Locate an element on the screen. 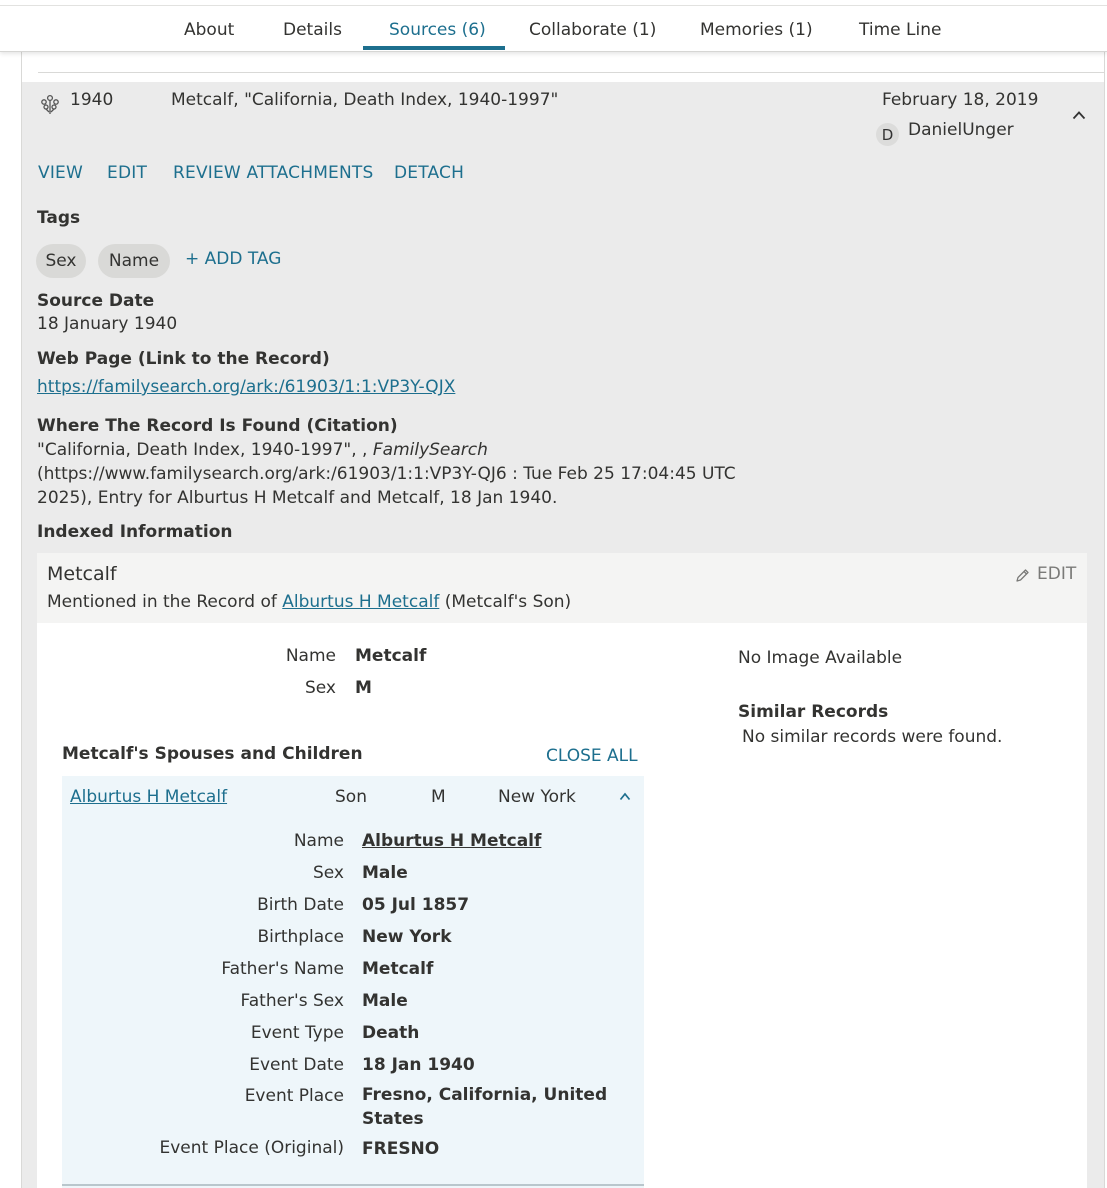 Image resolution: width=1107 pixels, height=1188 pixels. attached-date: February 18, 2019 is located at coordinates (960, 100).